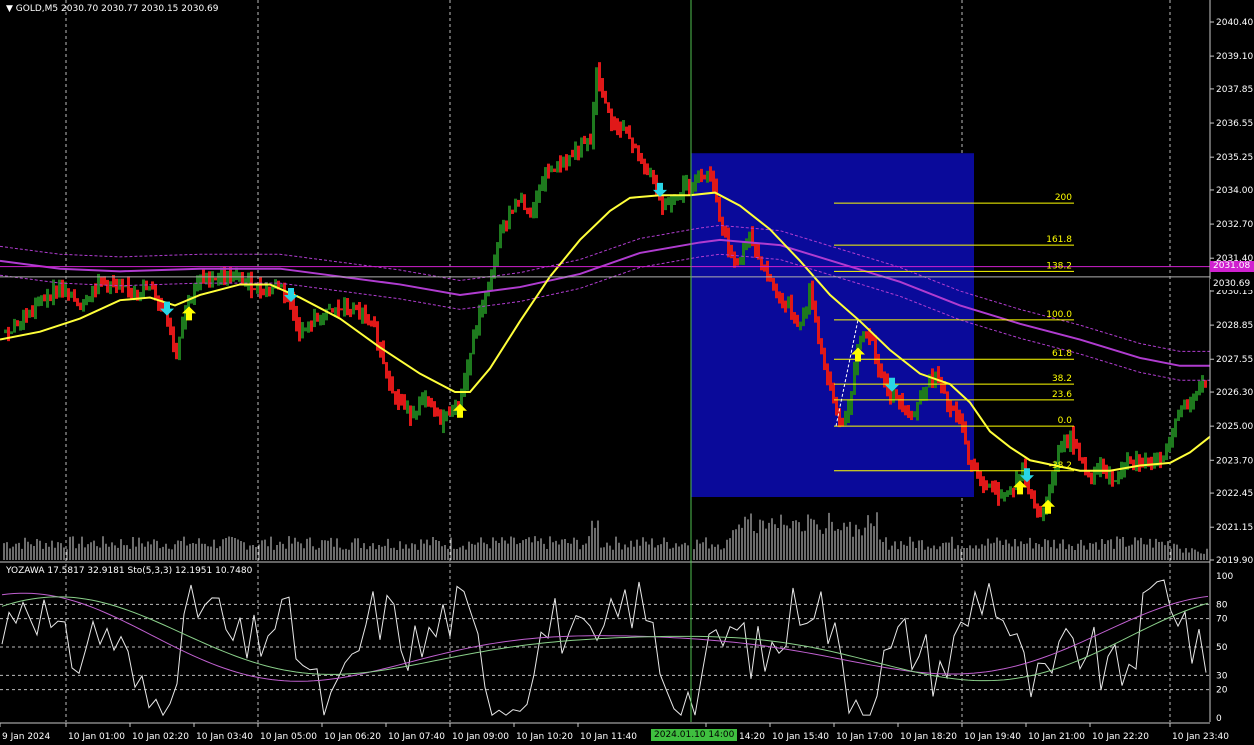  I want to click on price-tick-label: 2032.70, so click(1234, 225).